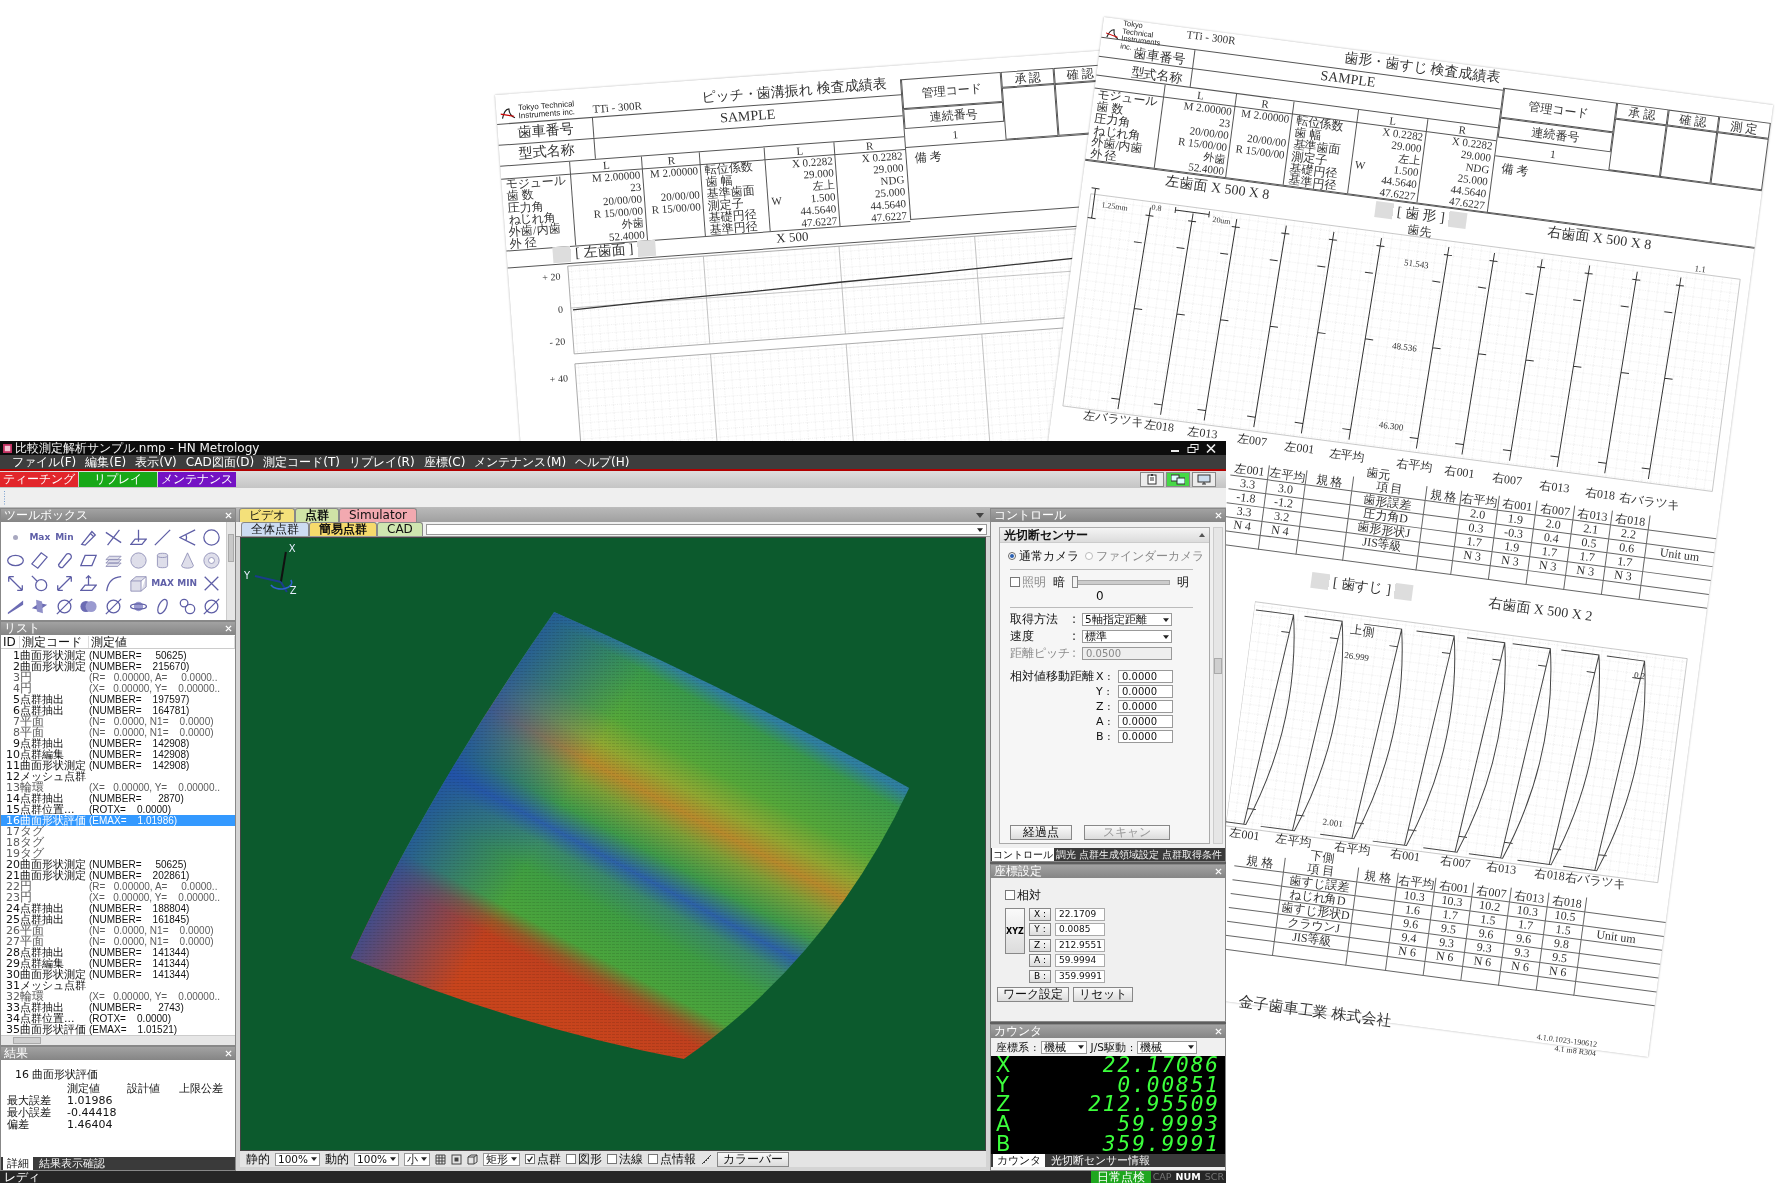 The image size is (1775, 1183). What do you see at coordinates (441, 1159) in the screenshot?
I see `grid-icon` at bounding box center [441, 1159].